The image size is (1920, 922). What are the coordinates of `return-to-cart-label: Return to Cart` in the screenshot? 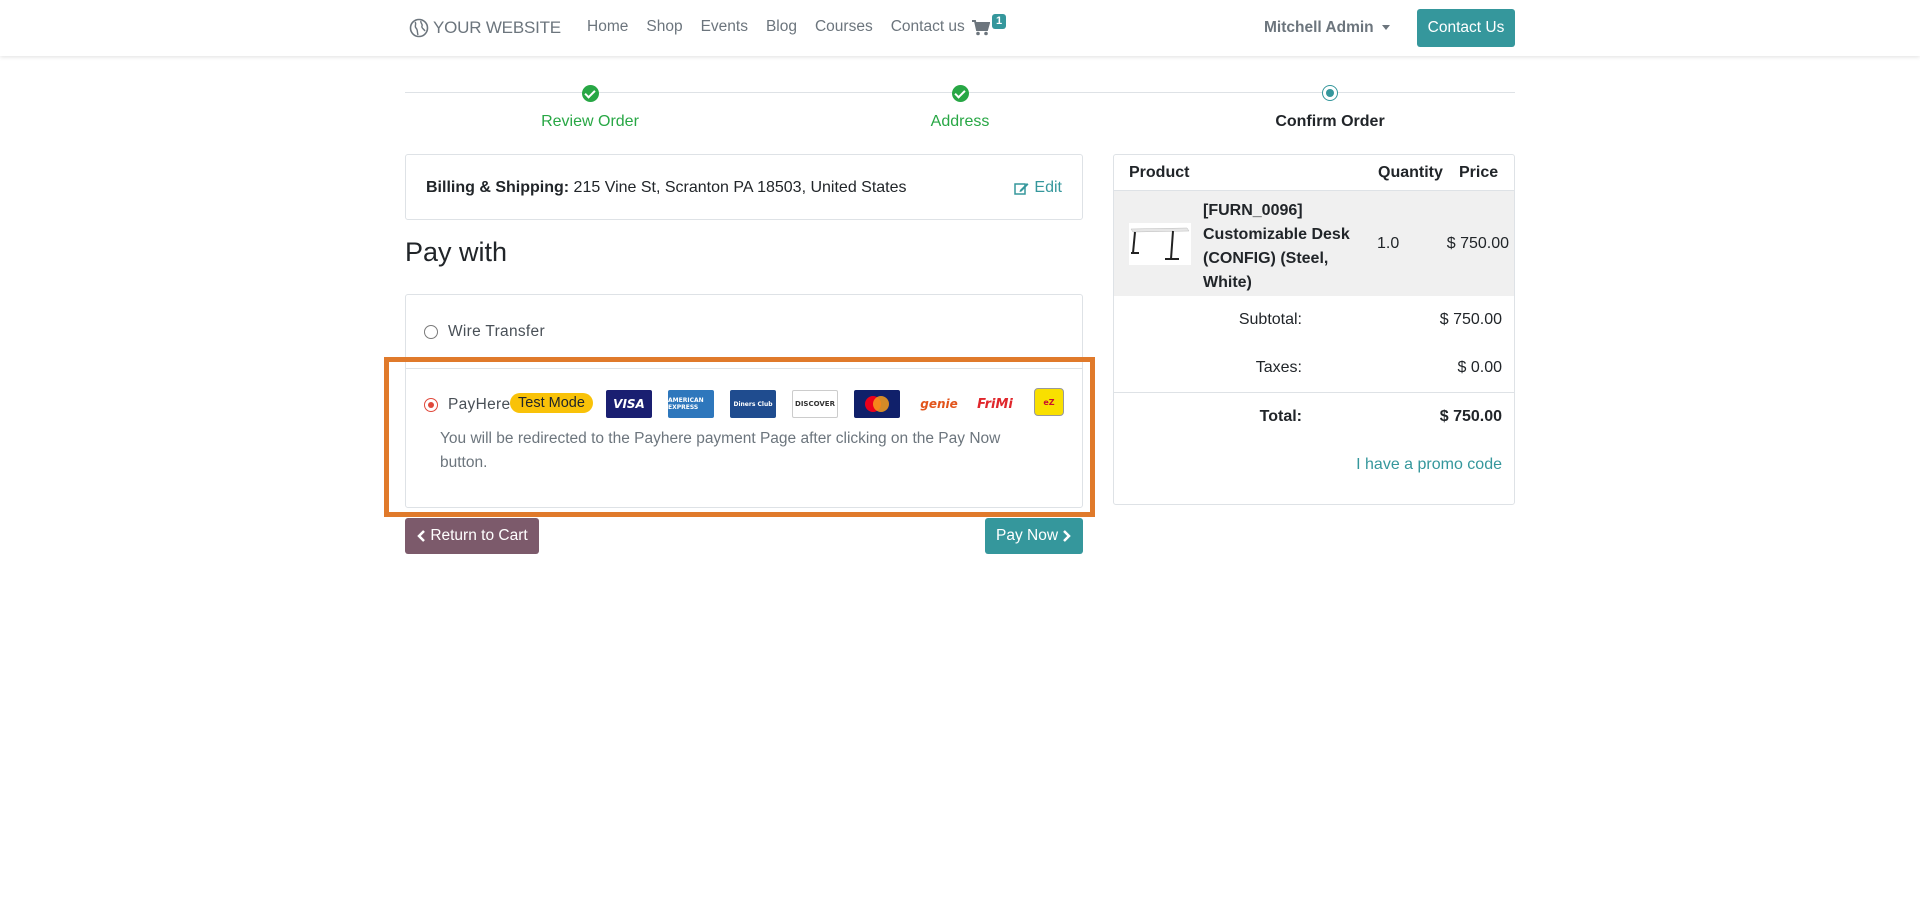 It's located at (479, 535).